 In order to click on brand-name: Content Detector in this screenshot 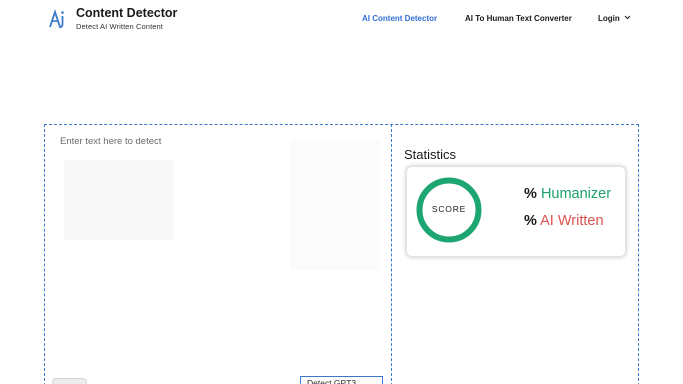, I will do `click(126, 13)`.